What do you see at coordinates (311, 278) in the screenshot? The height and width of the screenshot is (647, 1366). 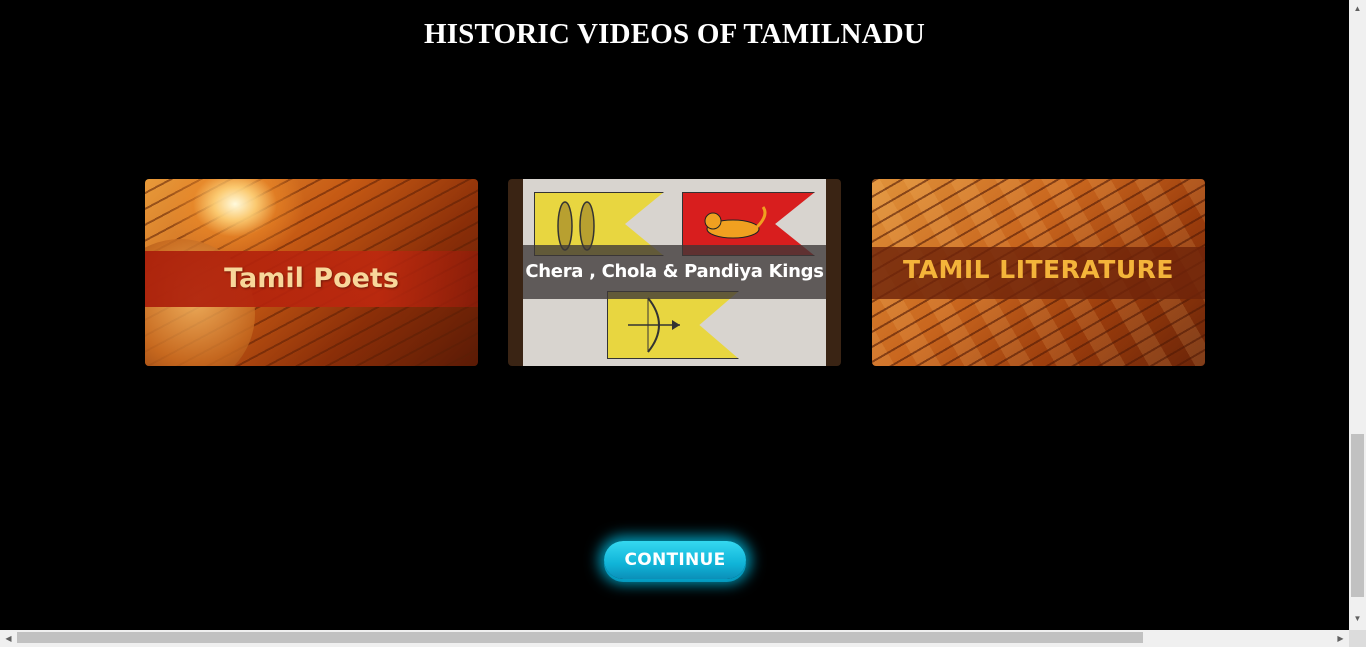 I see `video-title: Tamil Poets` at bounding box center [311, 278].